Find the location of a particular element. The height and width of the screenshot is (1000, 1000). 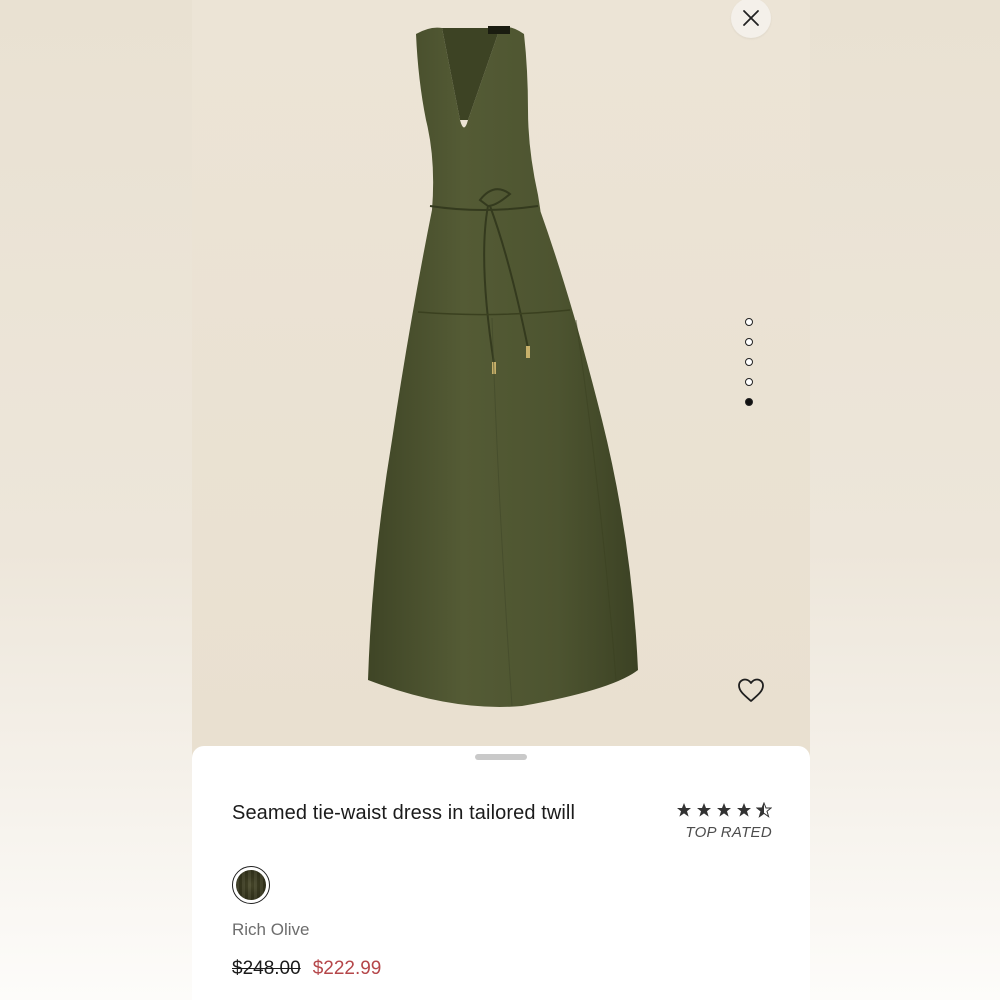

product-title: Seamed tie-waist dress in tailored twill is located at coordinates (404, 813).